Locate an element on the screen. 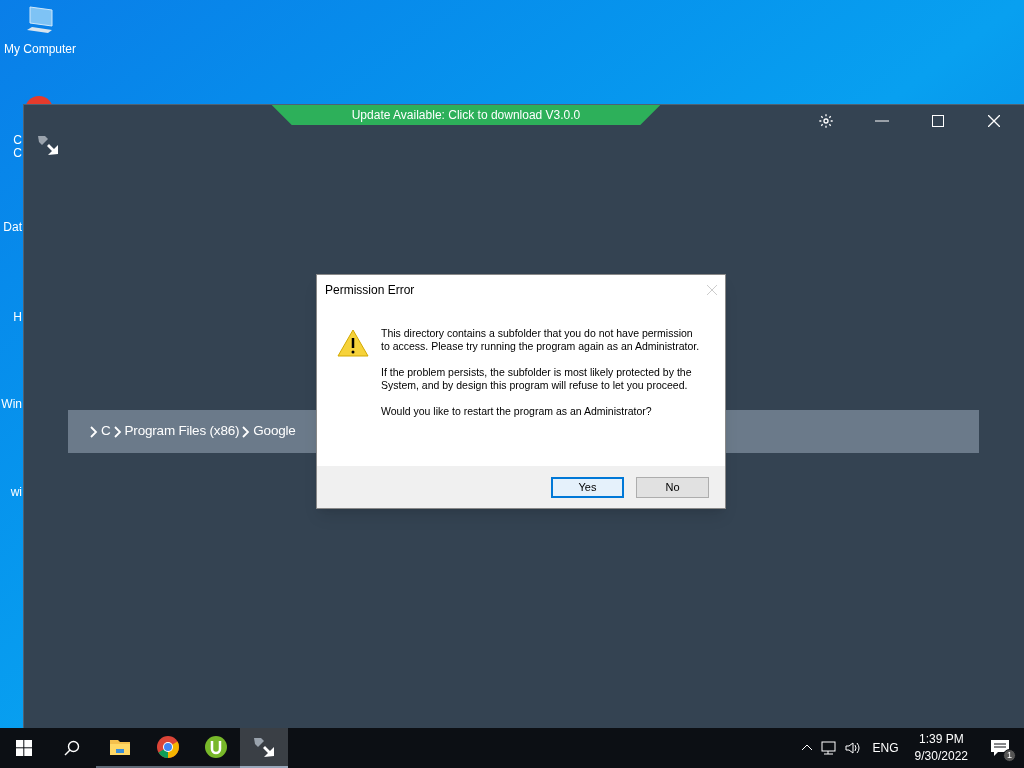 Image resolution: width=1024 pixels, height=768 pixels. windows-icon is located at coordinates (24, 748).